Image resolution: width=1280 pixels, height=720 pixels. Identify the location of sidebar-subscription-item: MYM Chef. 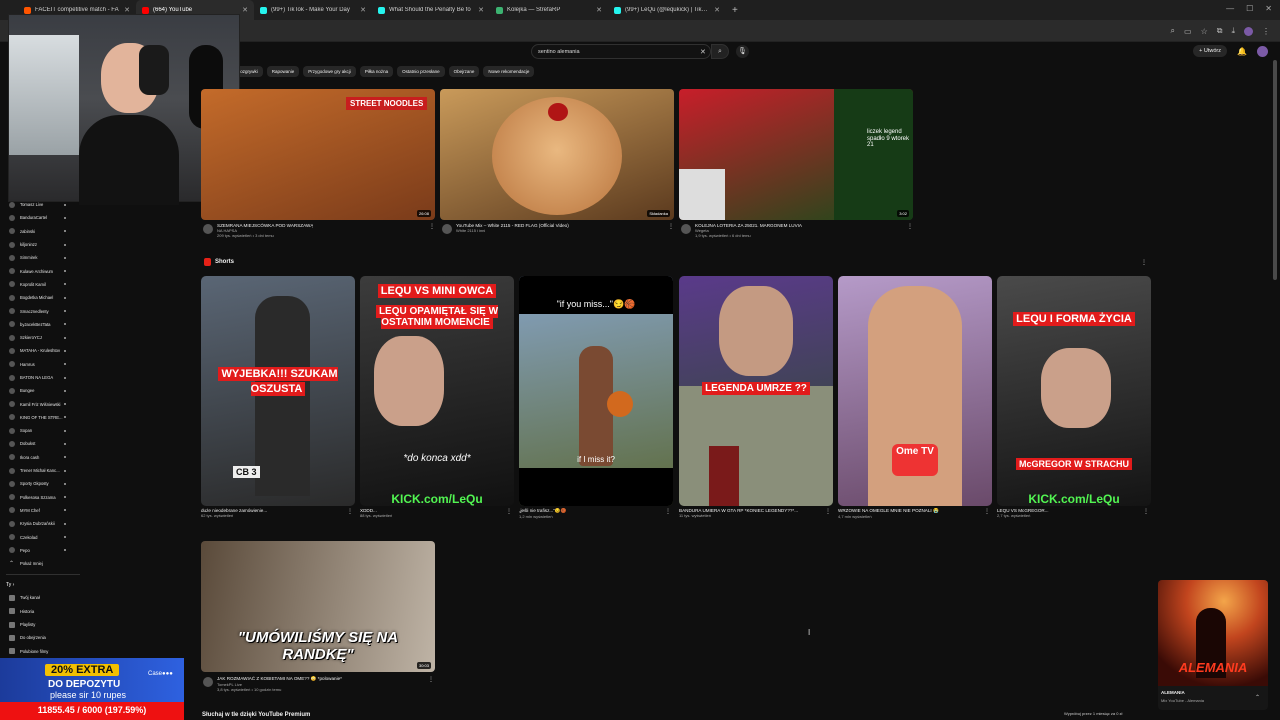
(43, 510).